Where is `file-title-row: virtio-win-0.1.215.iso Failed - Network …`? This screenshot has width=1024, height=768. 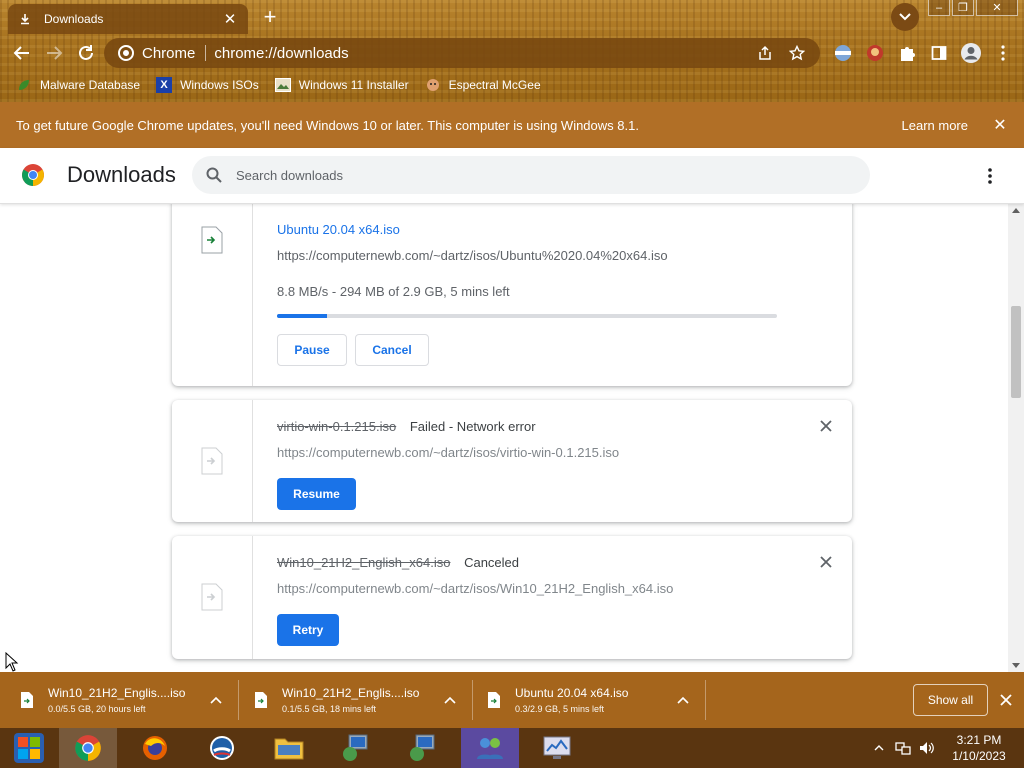
file-title-row: virtio-win-0.1.215.iso Failed - Network … is located at coordinates (406, 426).